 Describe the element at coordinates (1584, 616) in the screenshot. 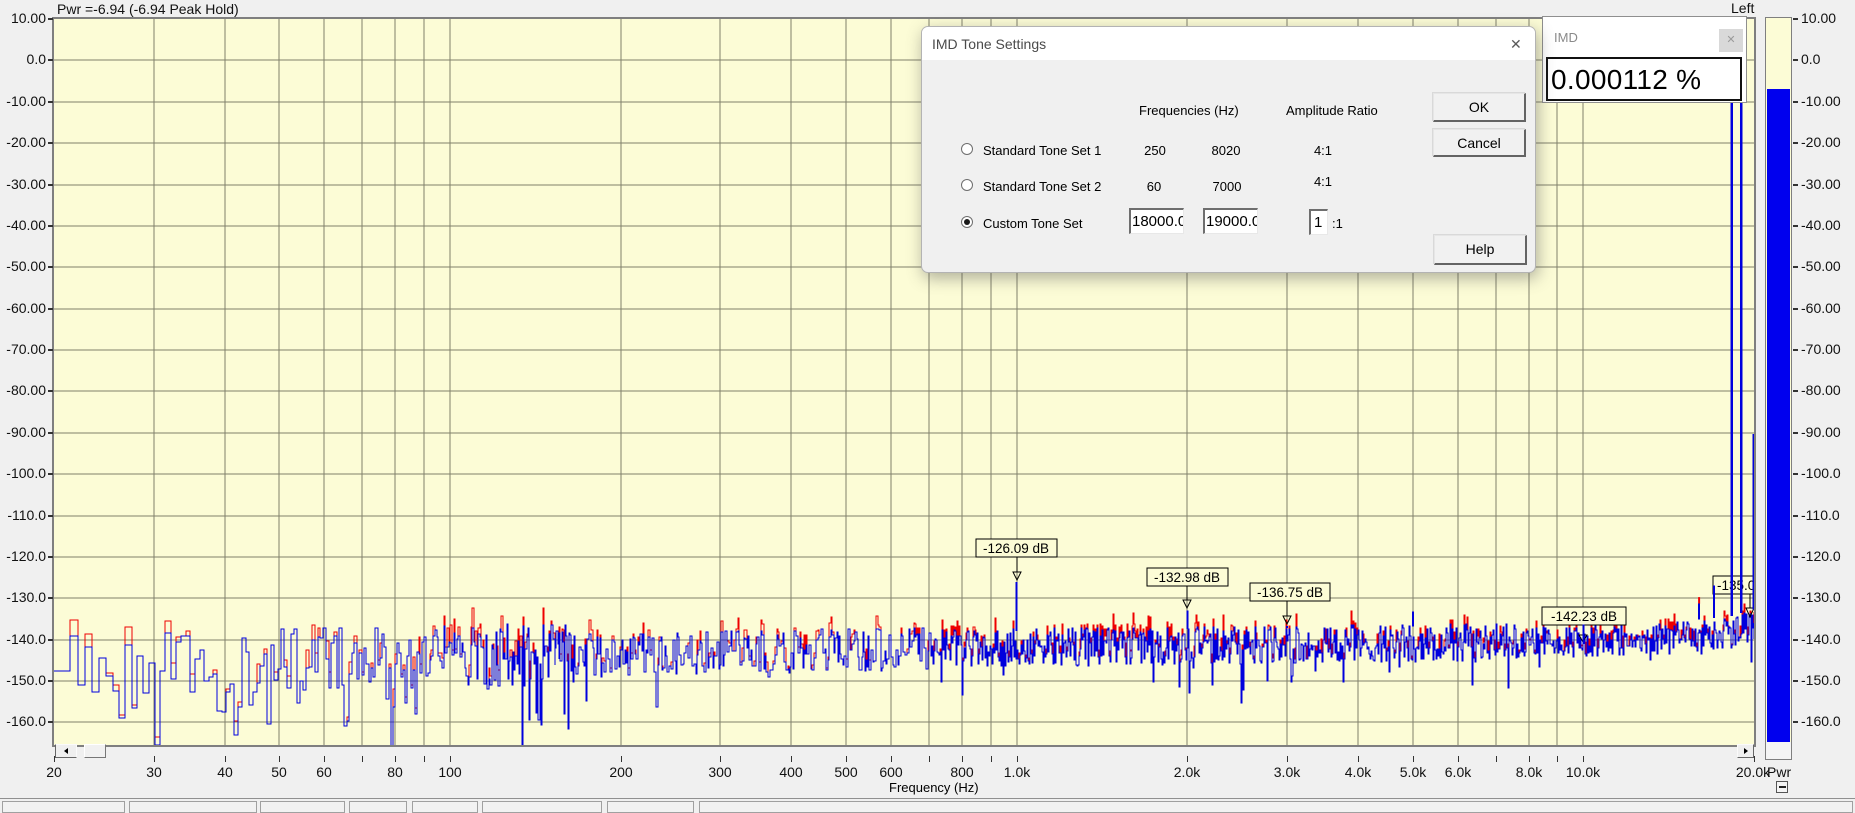

I see `svg-text: -142.23 dB` at that location.